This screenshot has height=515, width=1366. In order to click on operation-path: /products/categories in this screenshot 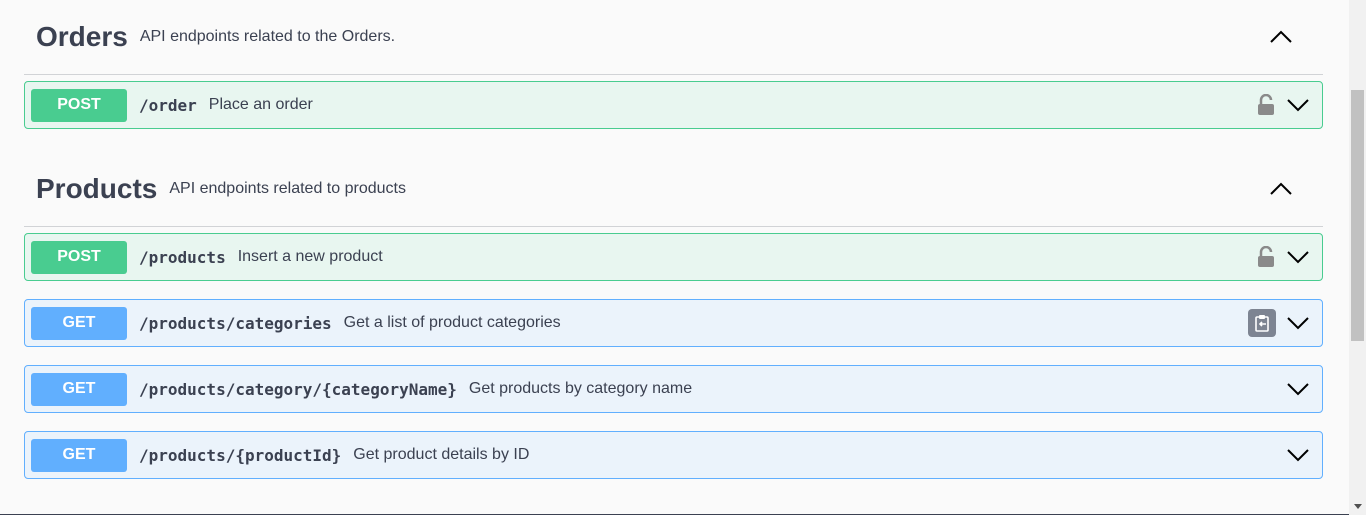, I will do `click(235, 323)`.